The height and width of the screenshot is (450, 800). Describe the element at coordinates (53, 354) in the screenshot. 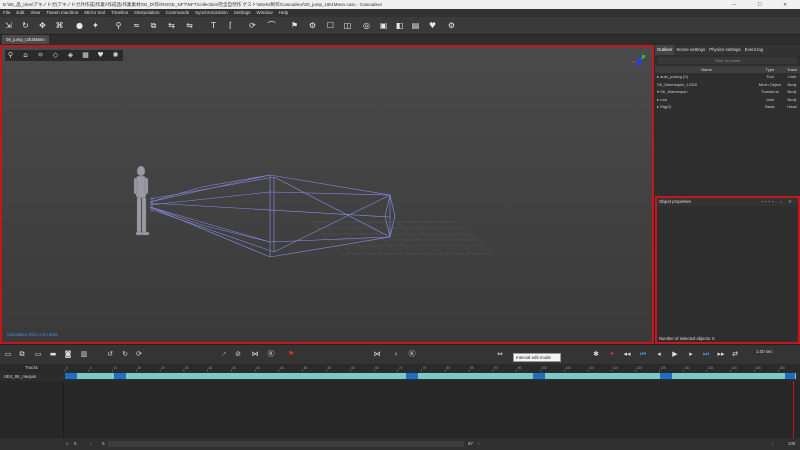

I see `frame-icon: ▬` at that location.